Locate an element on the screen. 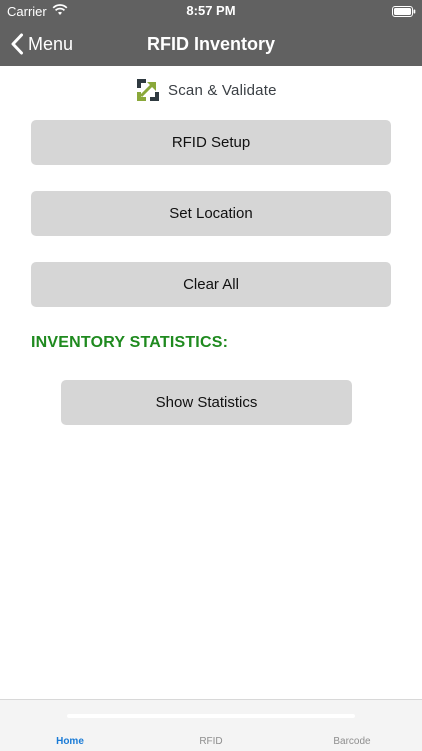  status-time: 8:57 PM is located at coordinates (211, 10).